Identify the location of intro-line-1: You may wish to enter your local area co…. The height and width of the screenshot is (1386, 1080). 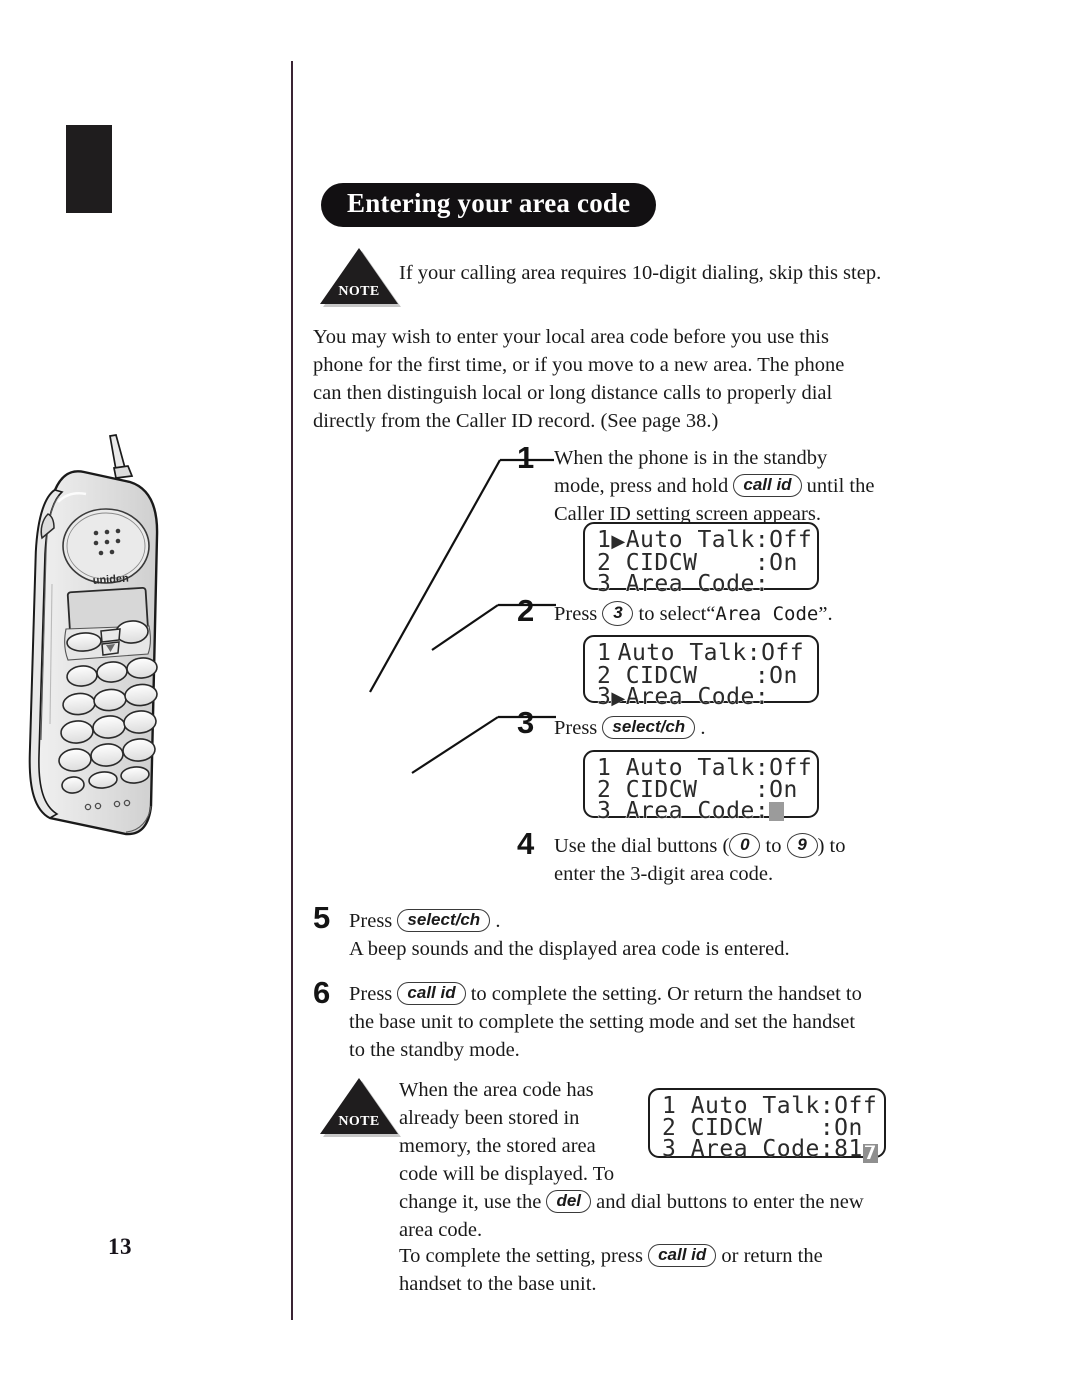
(571, 337).